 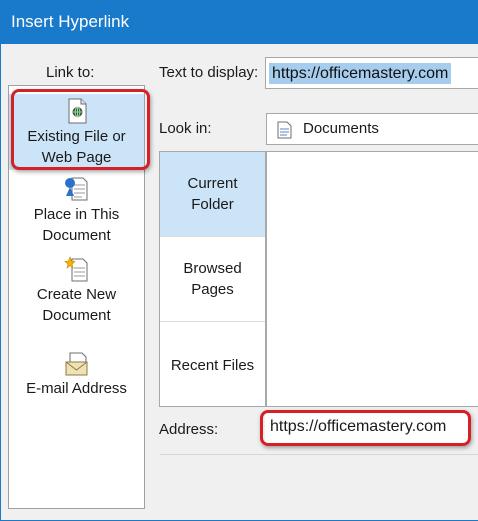 I want to click on recent-files-line1: Recent Files, so click(x=212, y=365).